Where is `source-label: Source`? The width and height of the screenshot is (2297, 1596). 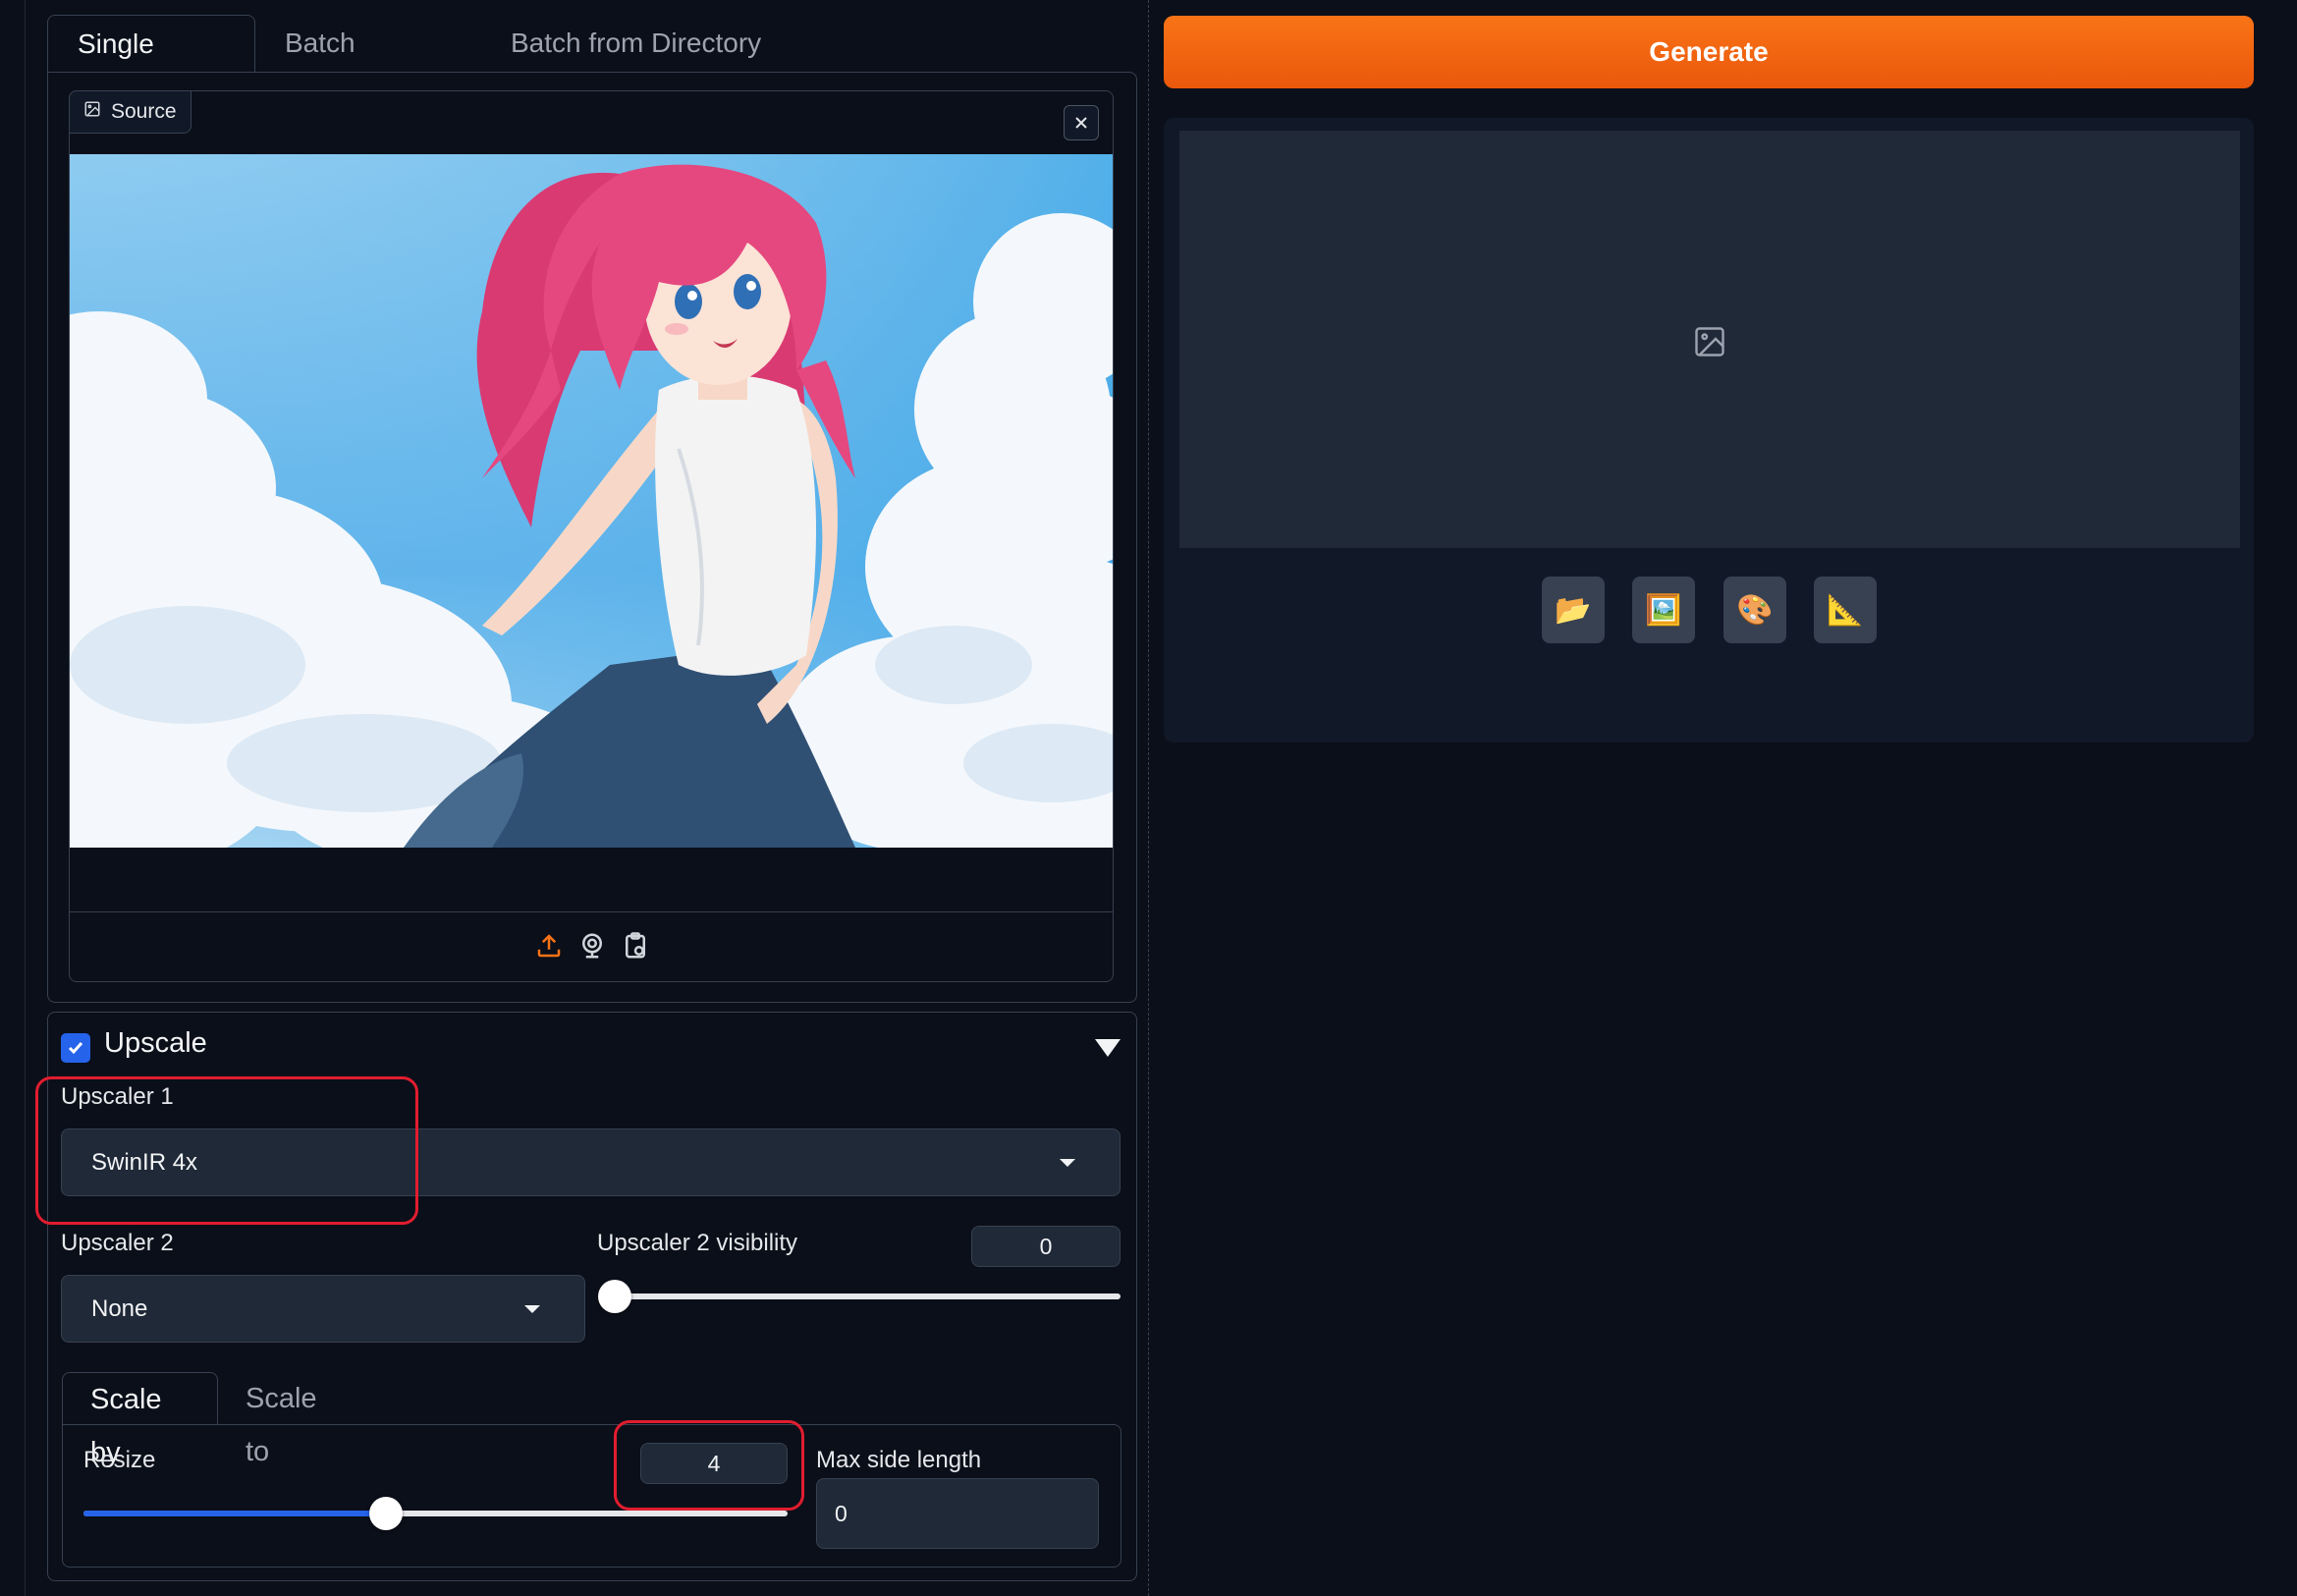 source-label: Source is located at coordinates (130, 112).